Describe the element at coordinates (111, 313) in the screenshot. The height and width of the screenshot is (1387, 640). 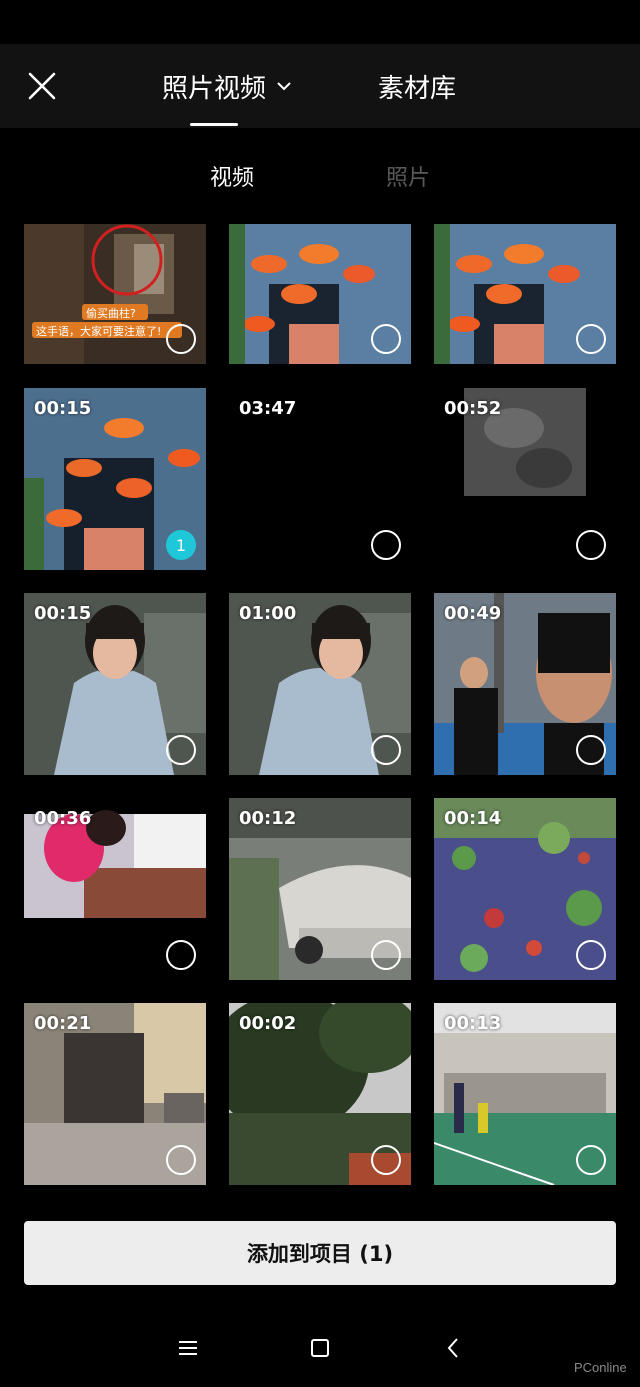
I see `thumb-caption-question: 偷买曲柱?` at that location.